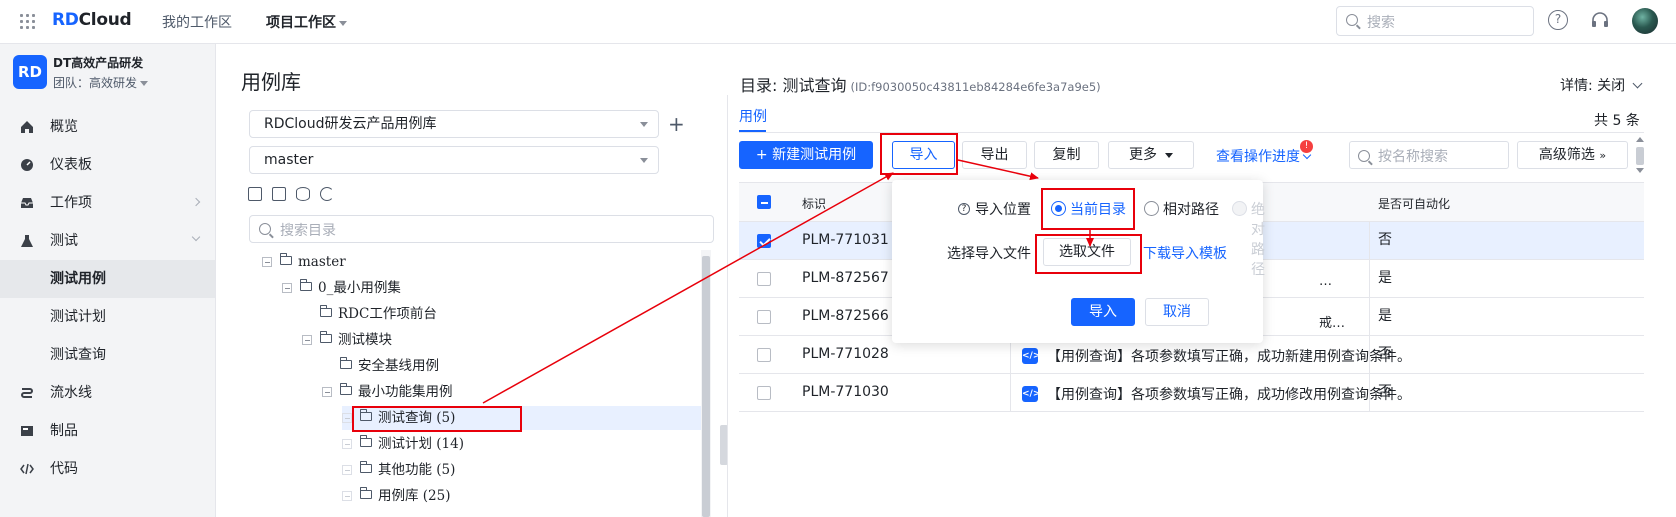 The width and height of the screenshot is (1676, 517). Describe the element at coordinates (806, 155) in the screenshot. I see `new-test-case-button: + 新建测试用例` at that location.